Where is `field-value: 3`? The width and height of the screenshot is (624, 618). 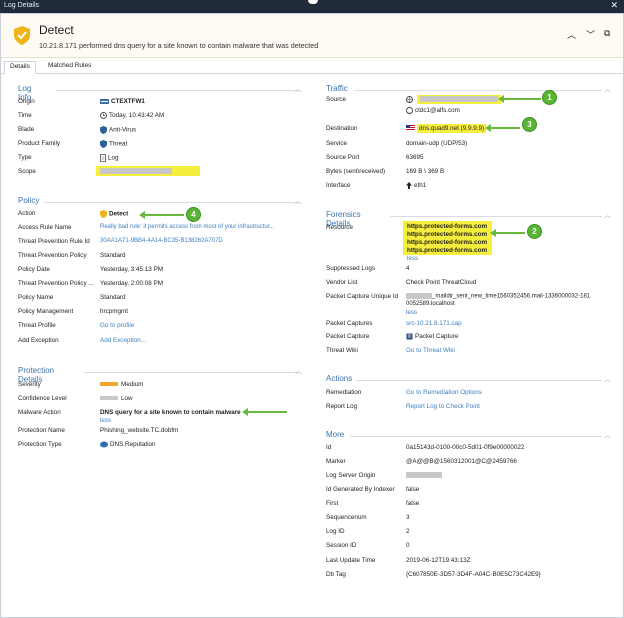
field-value: 3 is located at coordinates (408, 517).